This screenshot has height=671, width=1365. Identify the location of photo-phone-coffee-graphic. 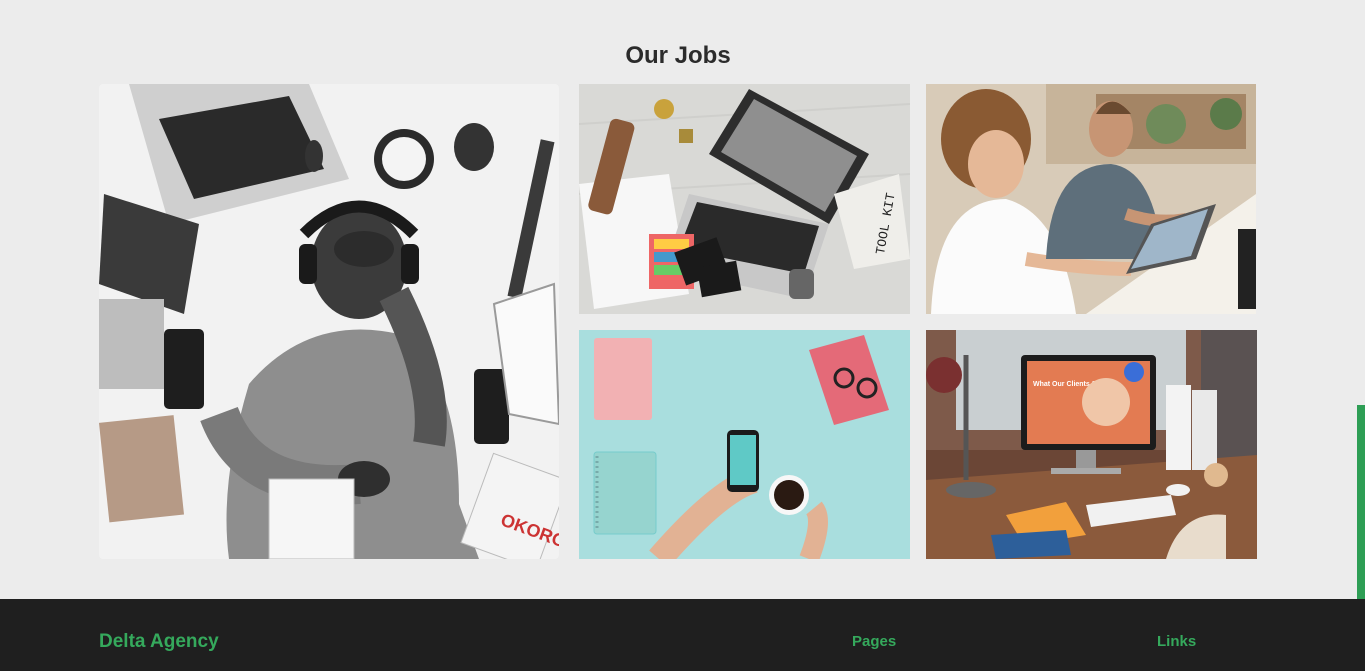
(744, 444).